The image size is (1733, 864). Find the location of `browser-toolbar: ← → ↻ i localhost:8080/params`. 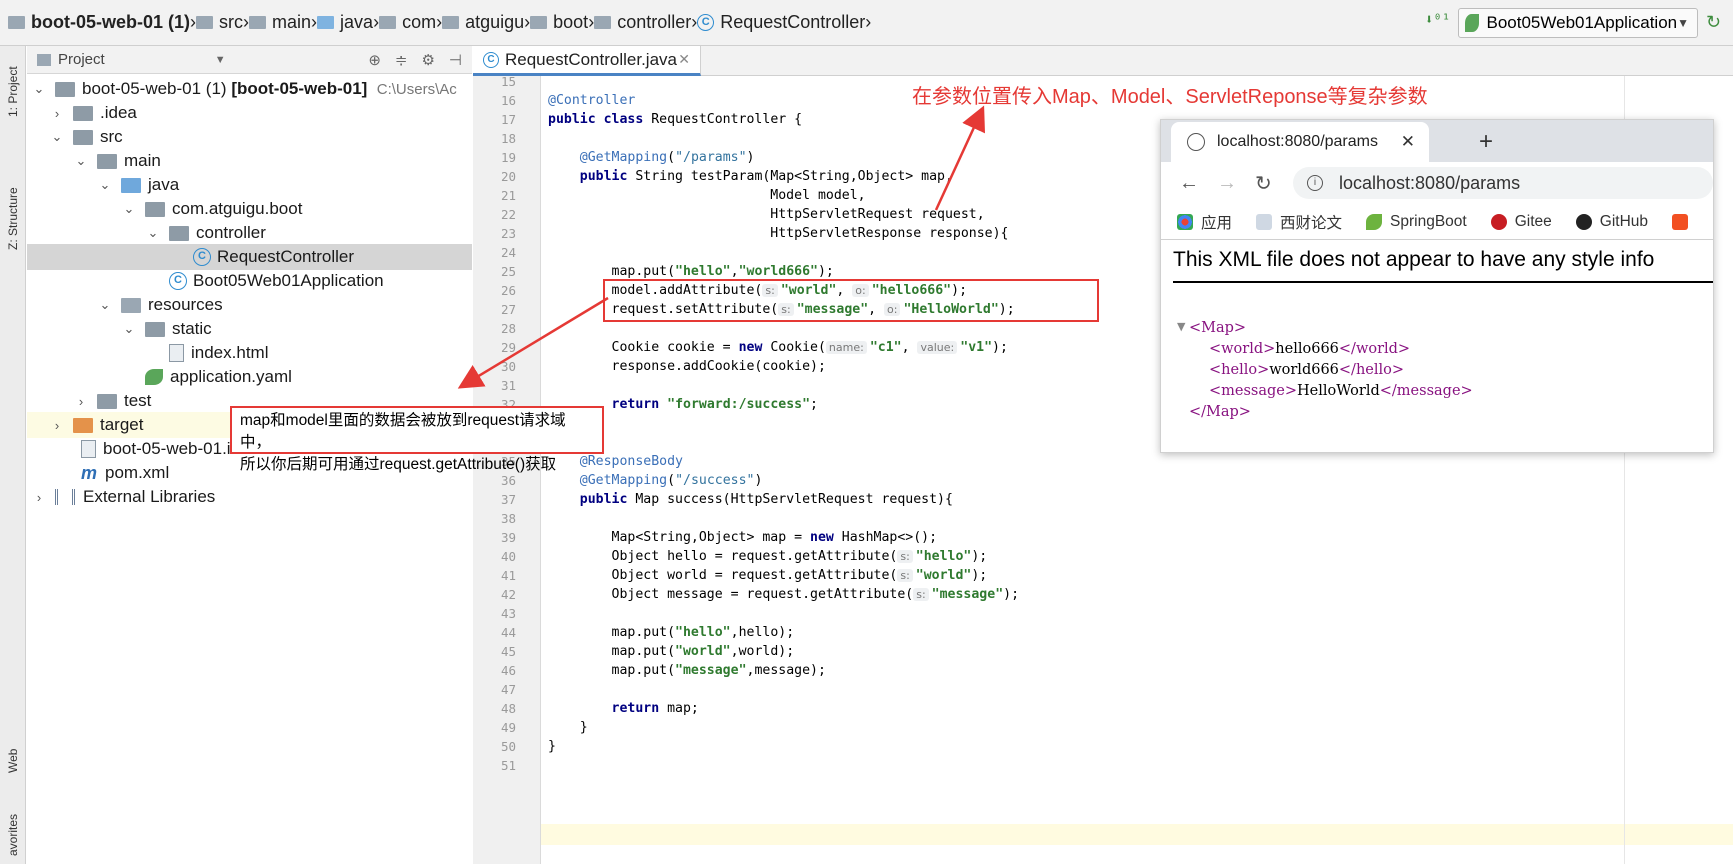

browser-toolbar: ← → ↻ i localhost:8080/params is located at coordinates (1437, 183).